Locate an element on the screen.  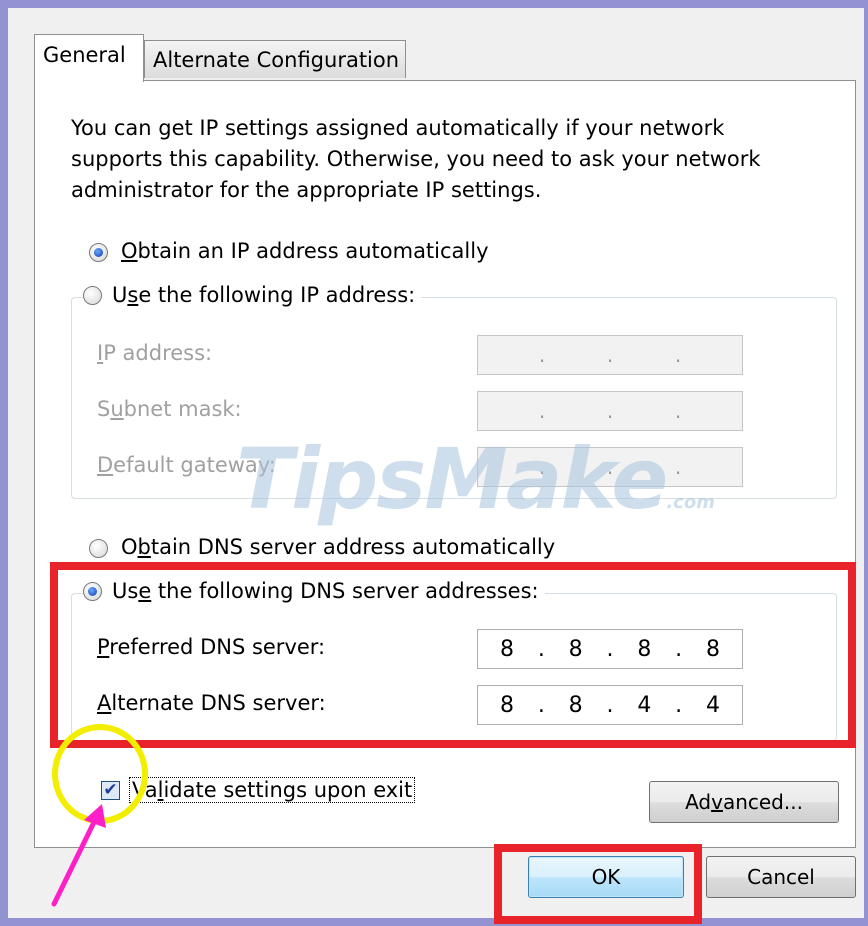
subnet-mask-label: Subnet mask: is located at coordinates (169, 409).